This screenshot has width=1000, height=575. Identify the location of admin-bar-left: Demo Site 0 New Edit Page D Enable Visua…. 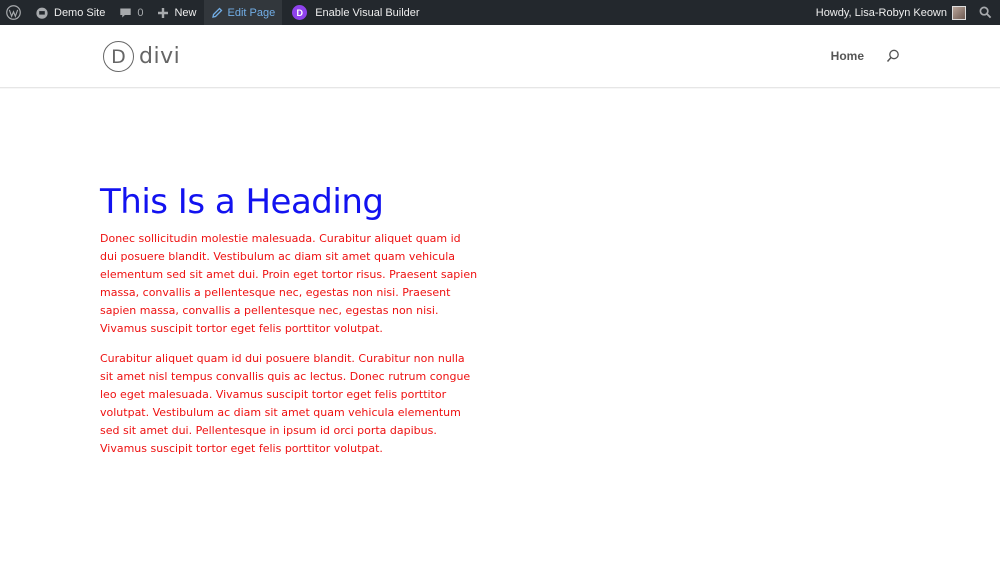
(213, 12).